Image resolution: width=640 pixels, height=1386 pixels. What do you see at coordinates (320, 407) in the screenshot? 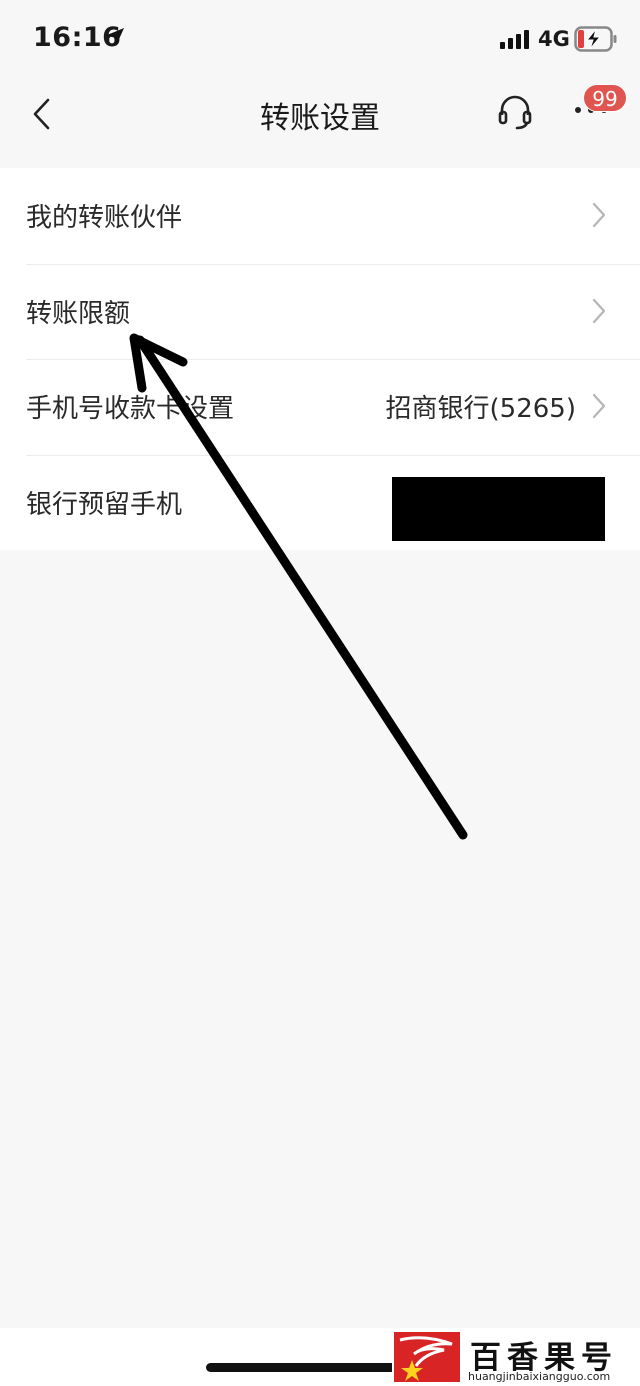
I see `list-item-phone-receiving-card: 手机号收款卡设置 招商银行(5265)` at bounding box center [320, 407].